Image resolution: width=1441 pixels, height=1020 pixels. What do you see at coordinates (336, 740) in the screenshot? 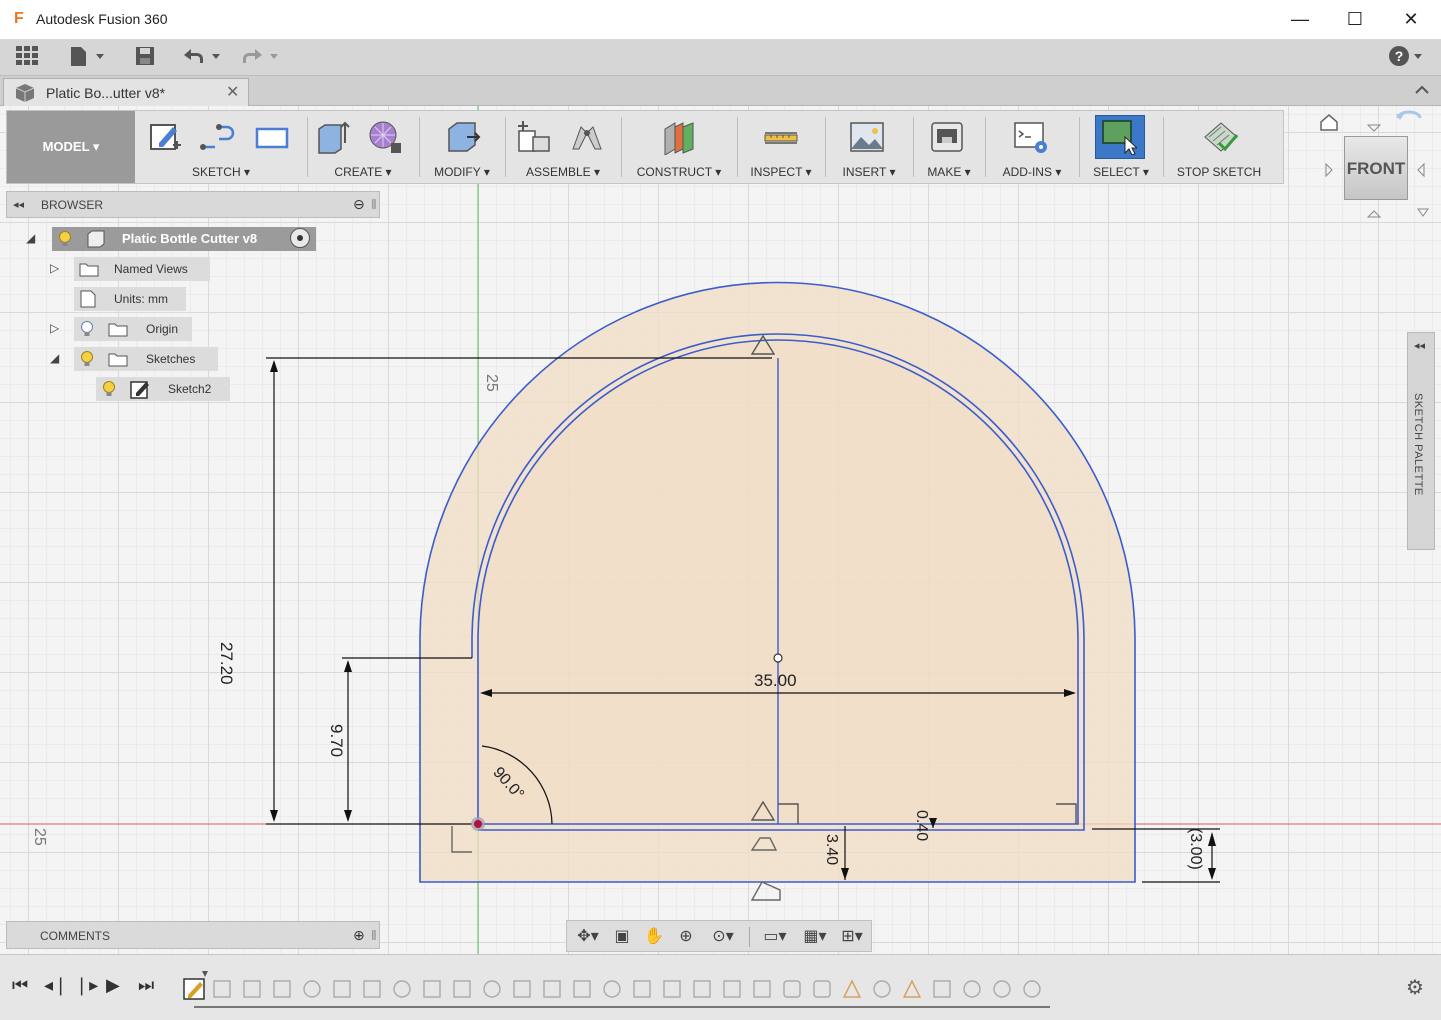
I see `dimension-side-height: 9.70` at bounding box center [336, 740].